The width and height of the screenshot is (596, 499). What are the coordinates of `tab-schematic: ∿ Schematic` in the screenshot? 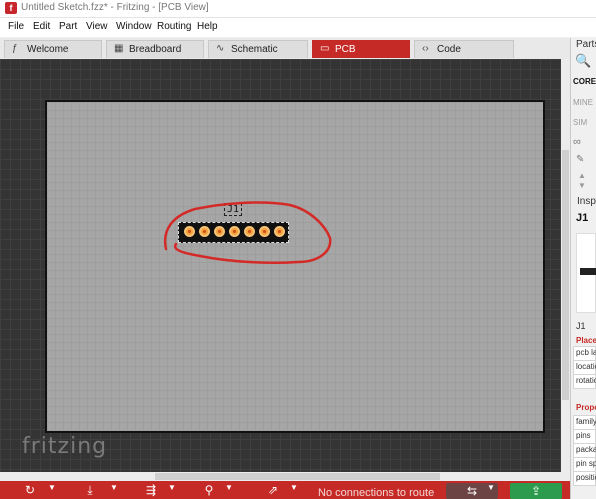 It's located at (258, 49).